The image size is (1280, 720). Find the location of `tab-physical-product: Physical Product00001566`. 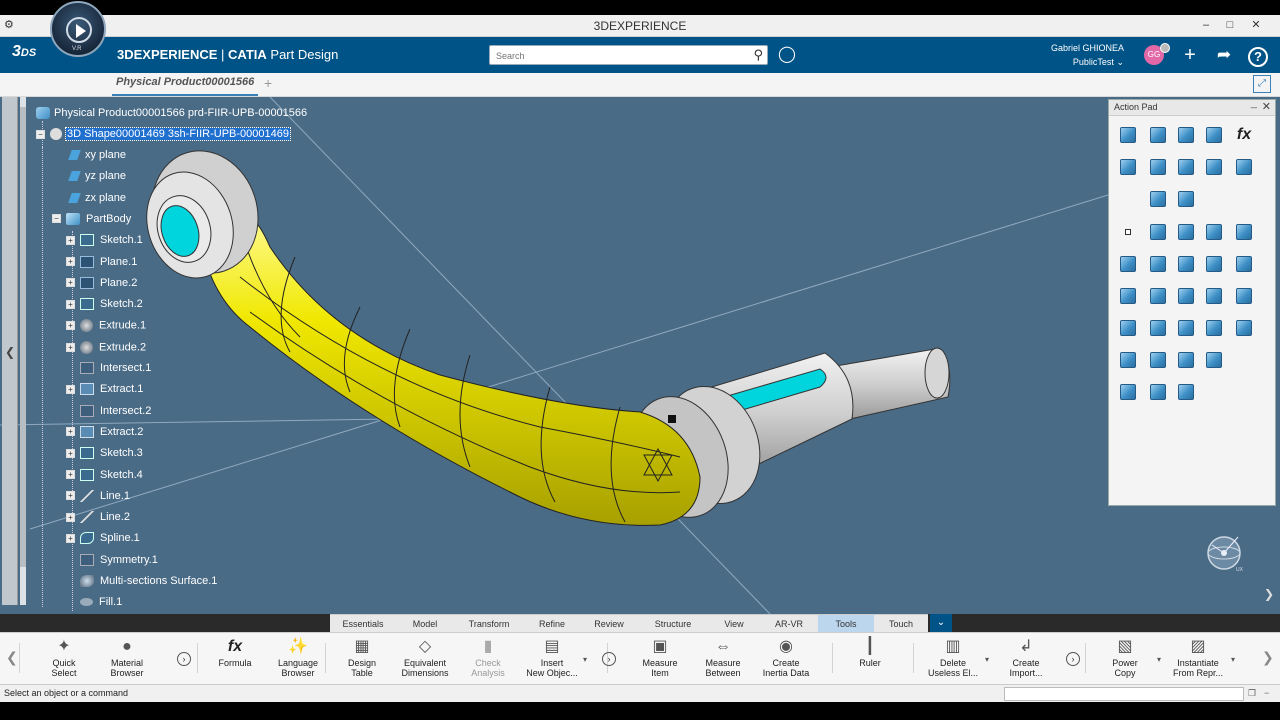

tab-physical-product: Physical Product00001566 is located at coordinates (185, 86).